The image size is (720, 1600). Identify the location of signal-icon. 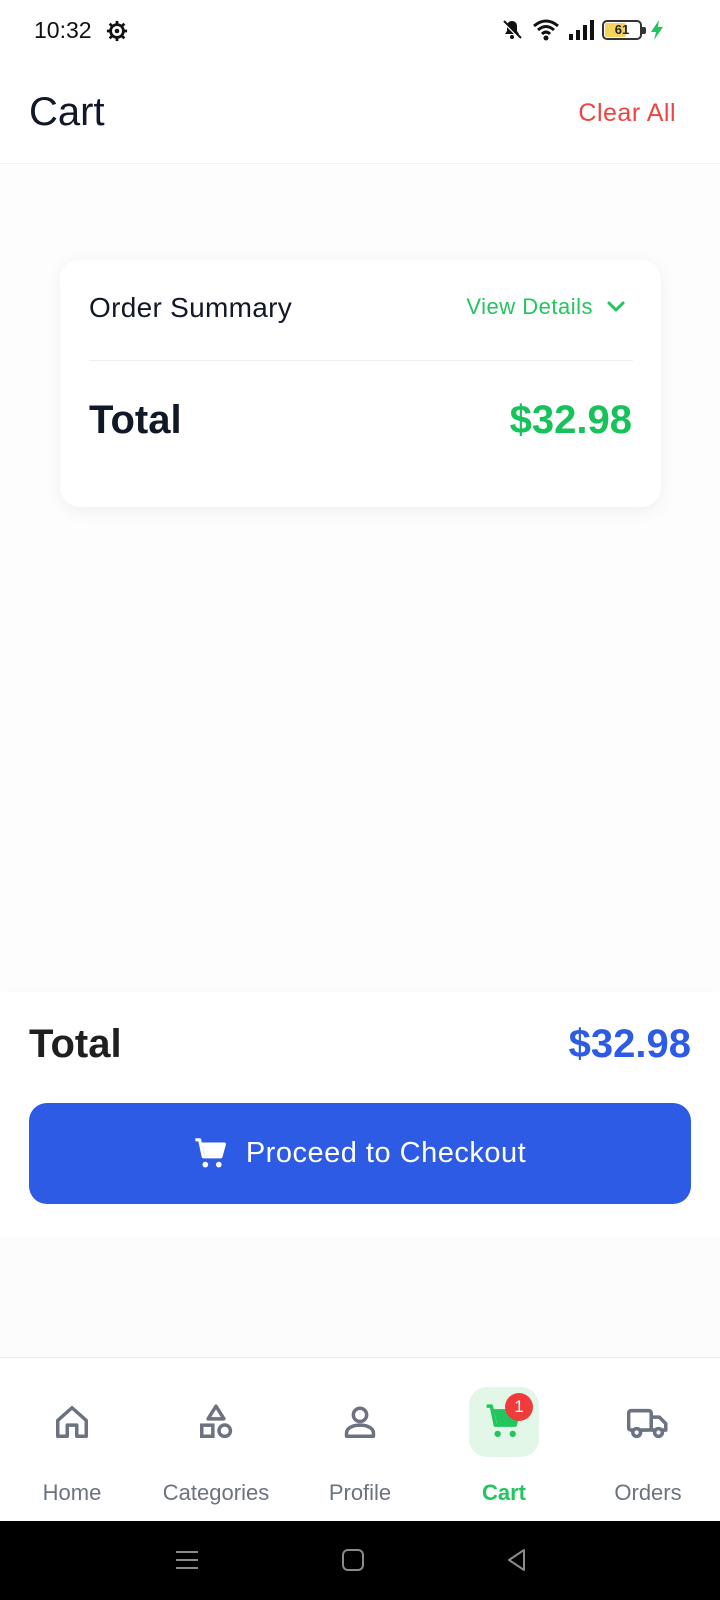
(581, 30).